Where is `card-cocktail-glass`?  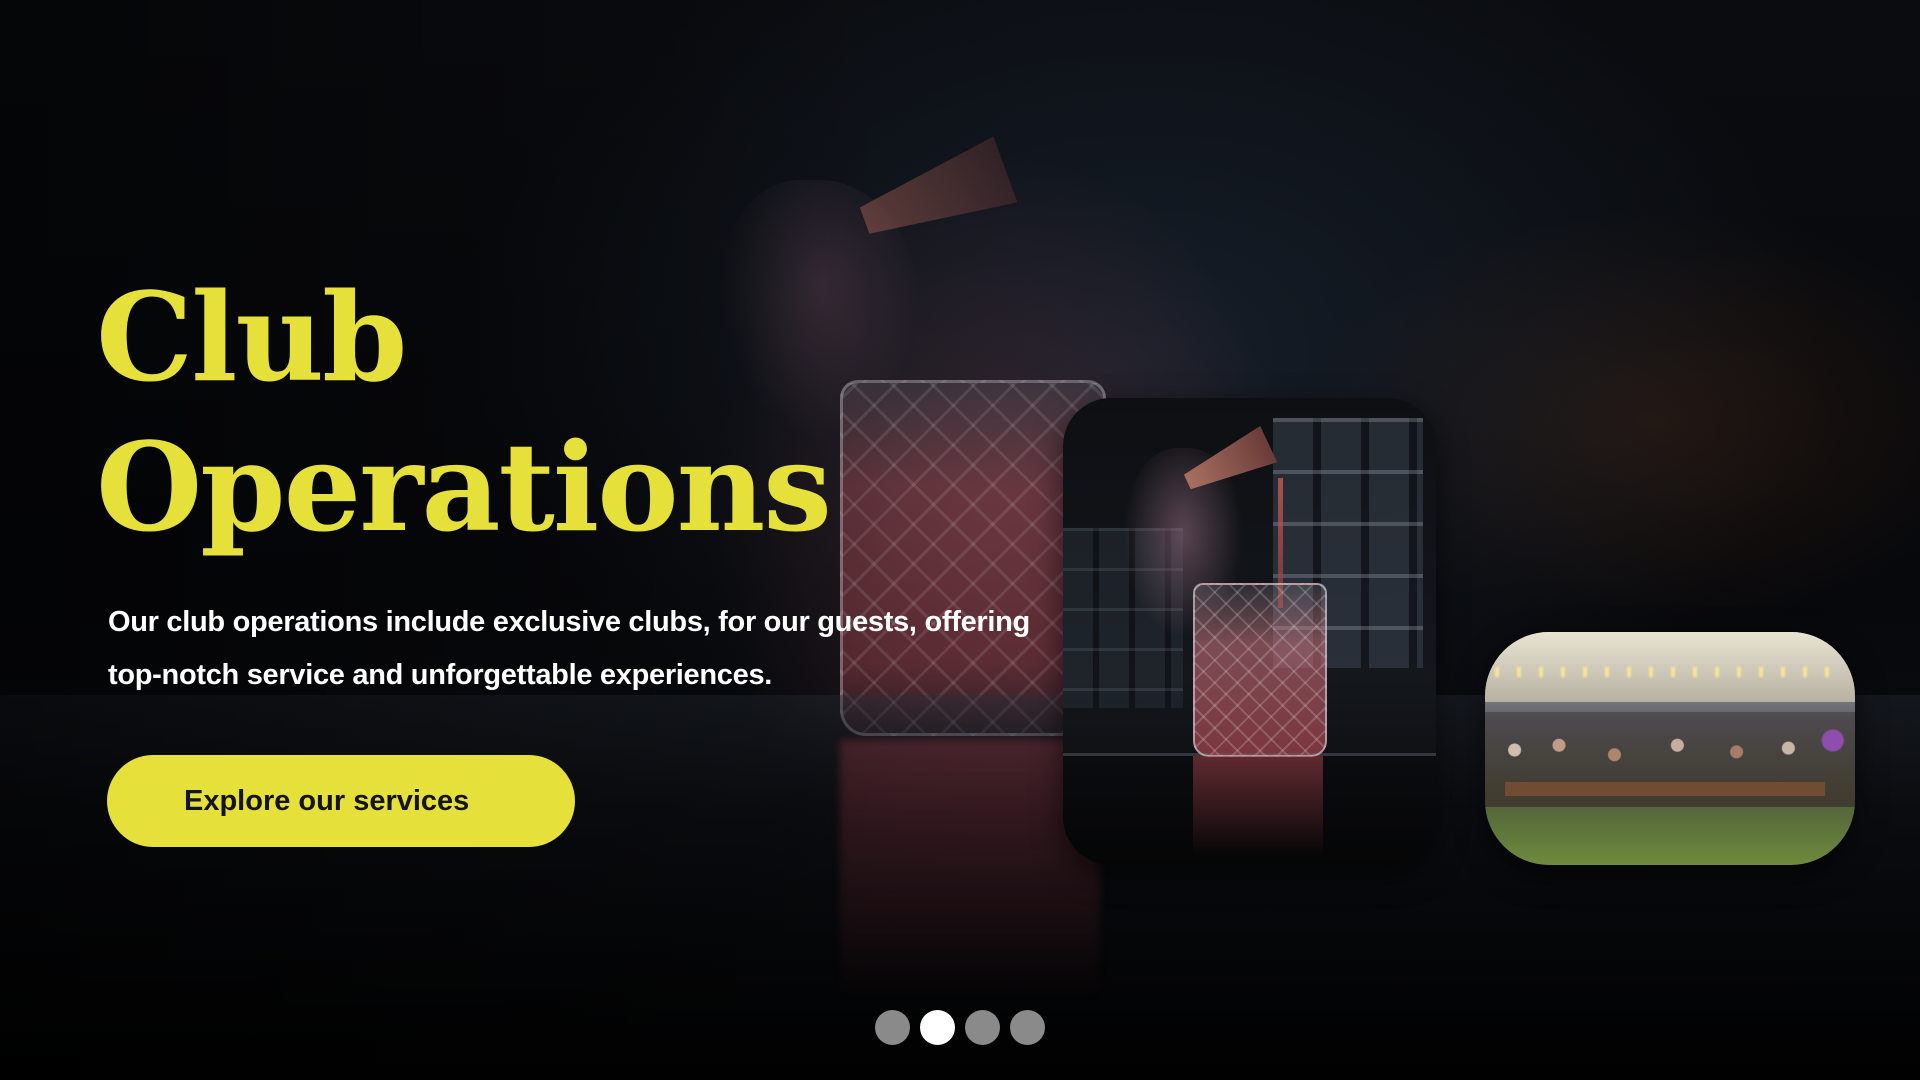
card-cocktail-glass is located at coordinates (1260, 670).